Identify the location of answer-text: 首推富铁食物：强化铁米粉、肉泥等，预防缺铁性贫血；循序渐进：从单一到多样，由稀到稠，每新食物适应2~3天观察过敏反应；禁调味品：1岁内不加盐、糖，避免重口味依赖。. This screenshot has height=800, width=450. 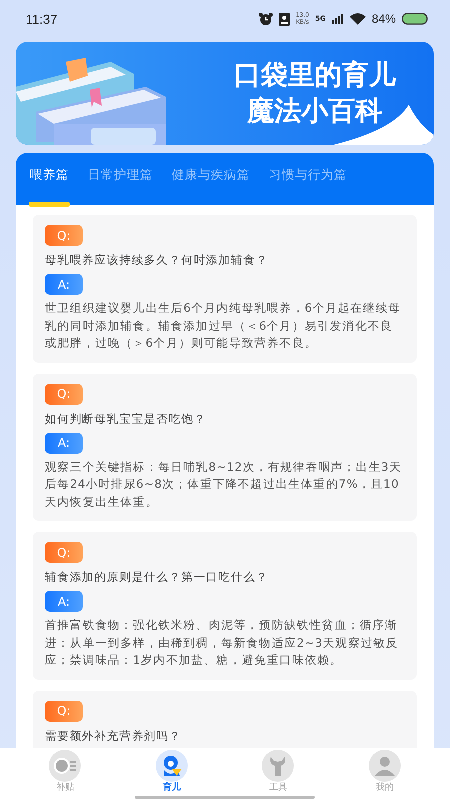
(222, 643).